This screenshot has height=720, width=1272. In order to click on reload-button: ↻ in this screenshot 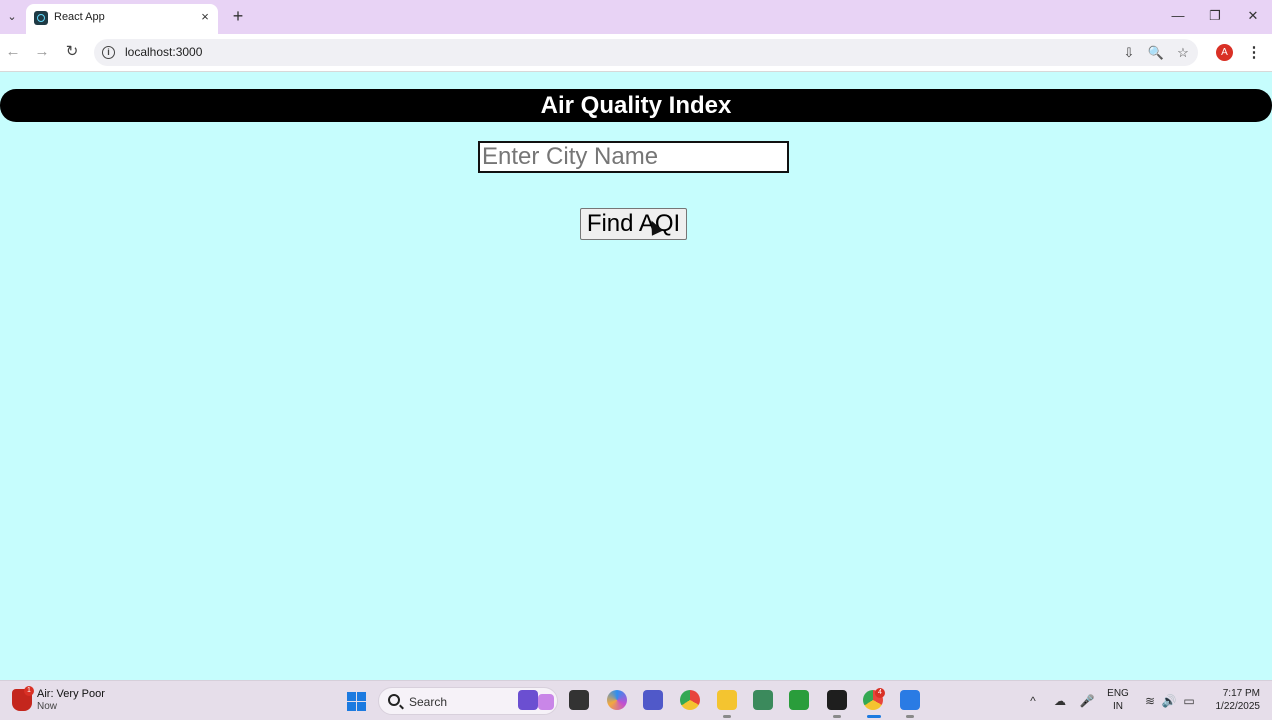, I will do `click(72, 52)`.